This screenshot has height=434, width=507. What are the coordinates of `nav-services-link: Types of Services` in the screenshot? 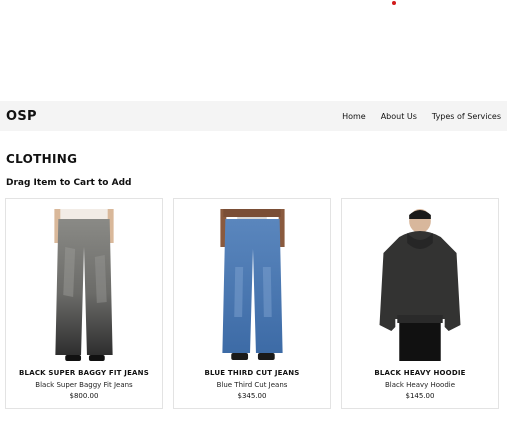 It's located at (466, 116).